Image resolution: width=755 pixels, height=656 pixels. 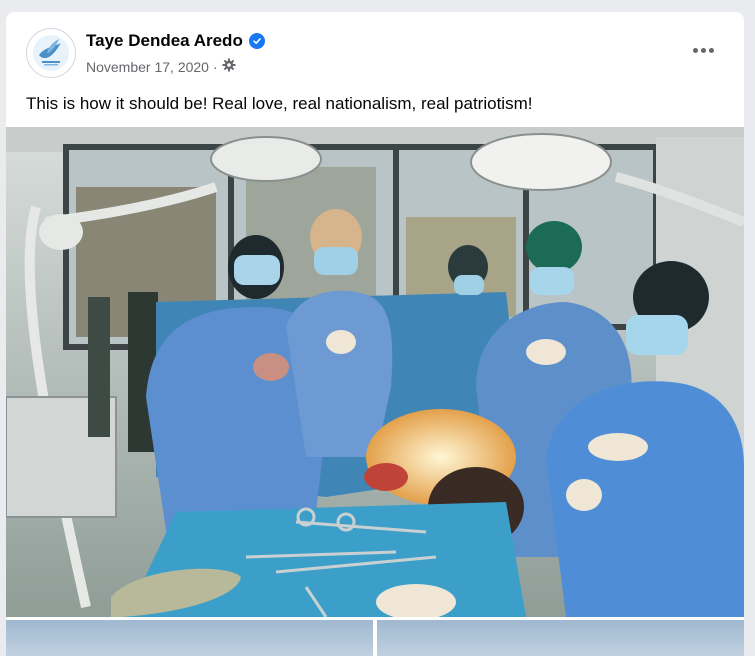 I want to click on gear-icon, so click(x=229, y=66).